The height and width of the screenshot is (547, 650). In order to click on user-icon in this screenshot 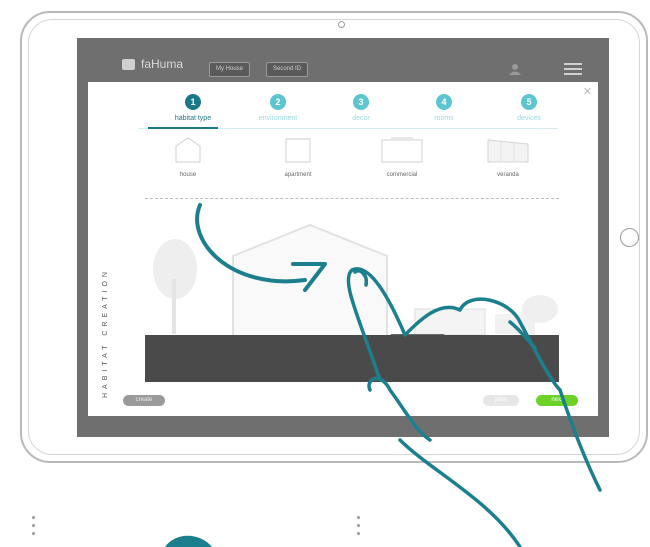, I will do `click(515, 69)`.